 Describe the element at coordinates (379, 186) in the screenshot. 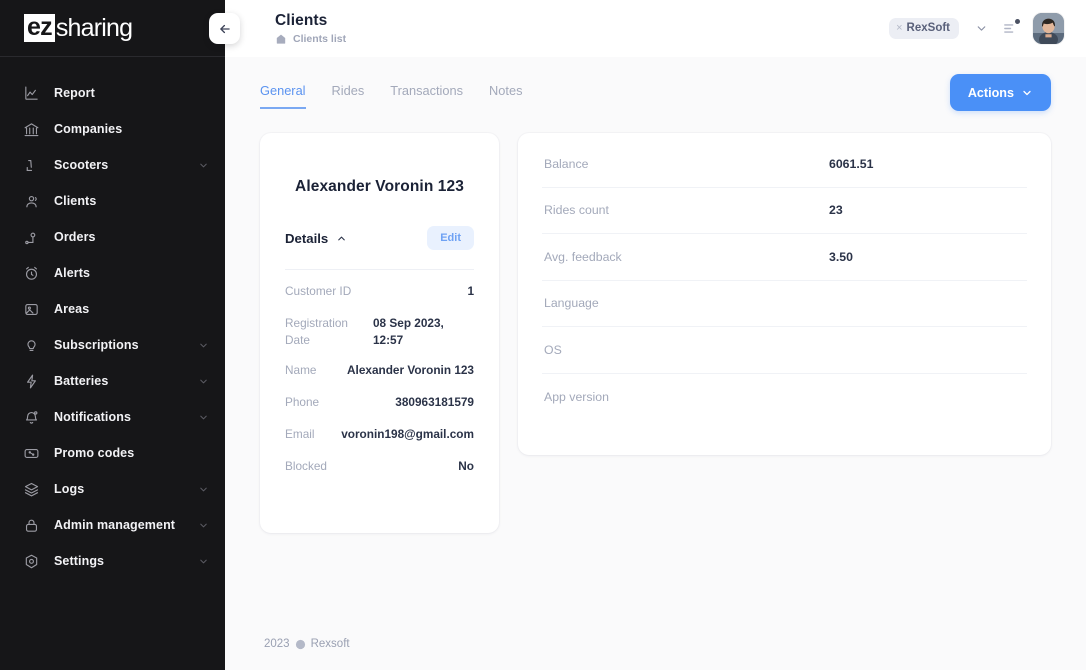

I see `client-name: Alexander Voronin 123` at that location.